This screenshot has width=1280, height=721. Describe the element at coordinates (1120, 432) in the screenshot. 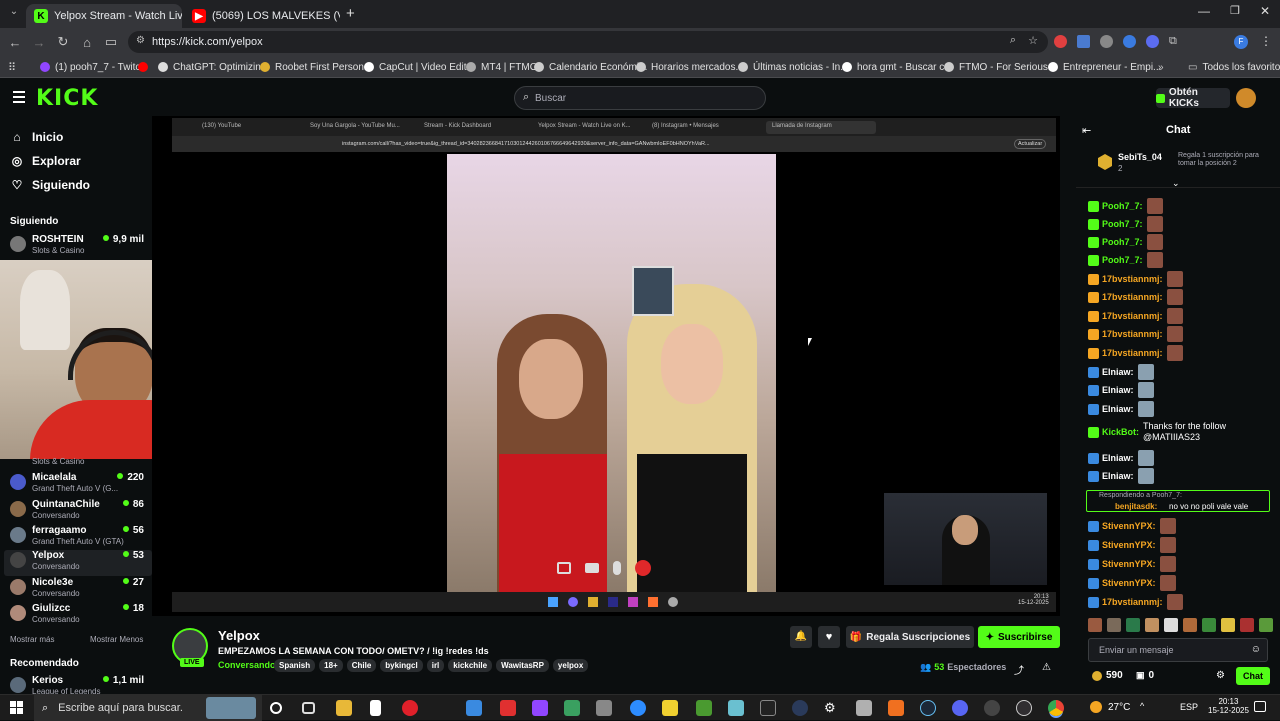

I see `chat-username: KickBot:` at that location.